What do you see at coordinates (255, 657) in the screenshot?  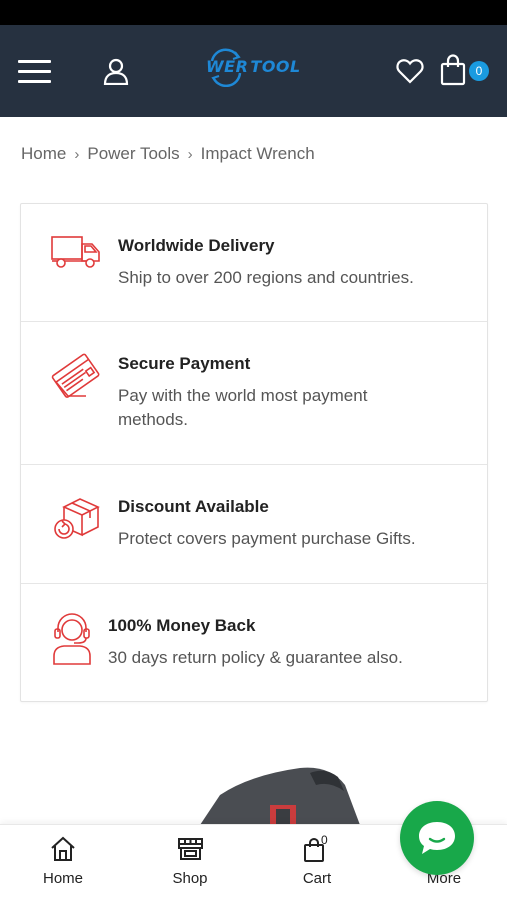 I see `feature-description: 30 days return policy & guarantee also.` at bounding box center [255, 657].